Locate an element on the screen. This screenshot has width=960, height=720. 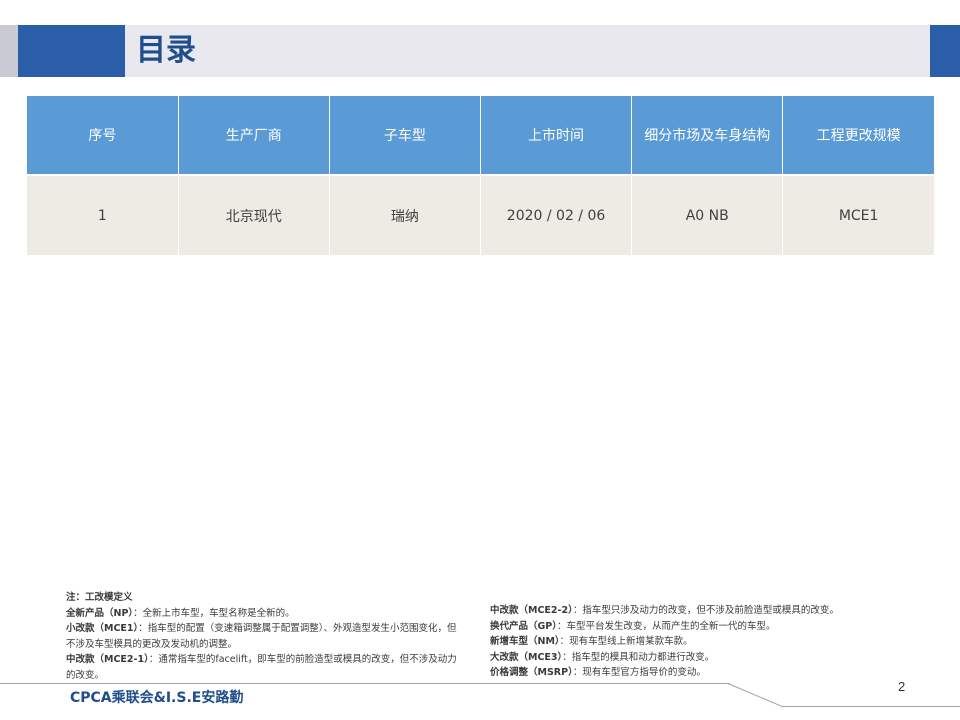
table-row: 1 北京现代 瑞纳 2020 / 02 / 06 A0 NB MCE1 is located at coordinates (480, 214).